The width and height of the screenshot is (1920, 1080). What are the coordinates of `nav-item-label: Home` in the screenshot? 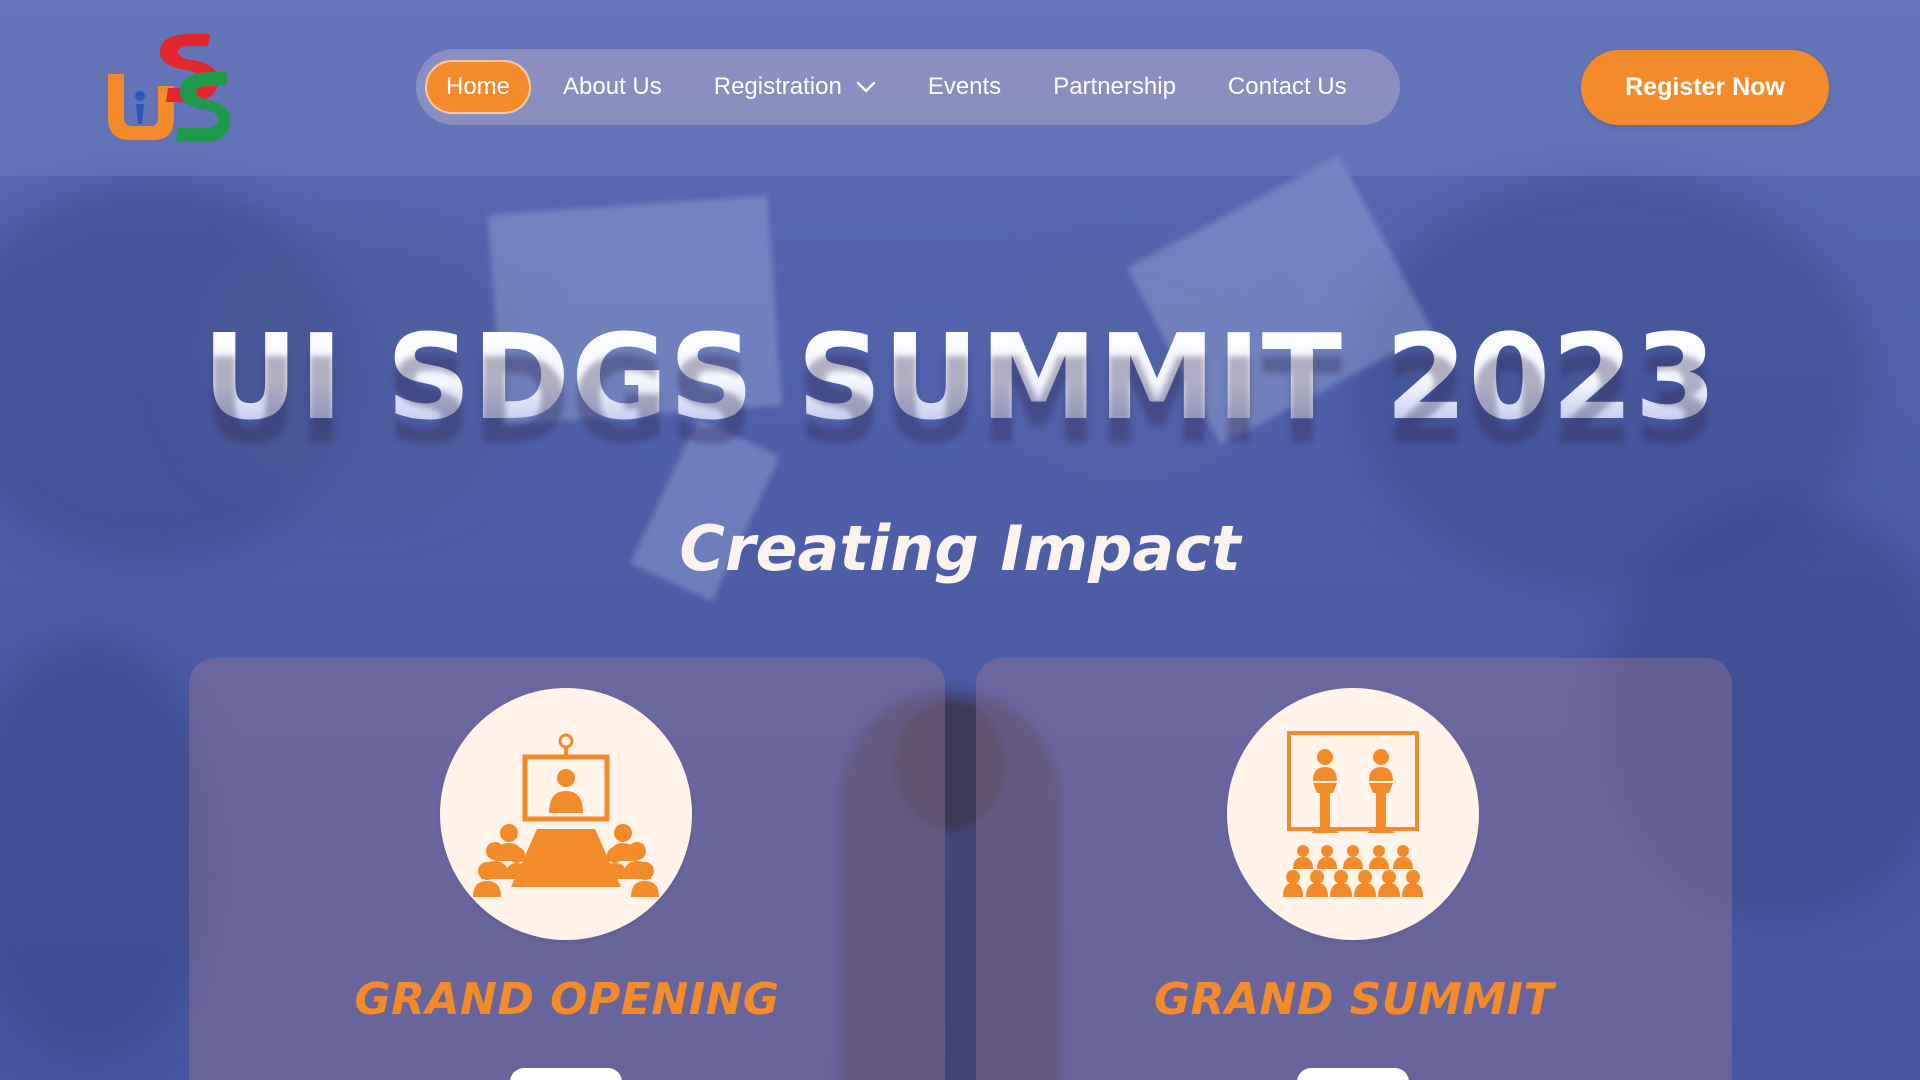 It's located at (478, 86).